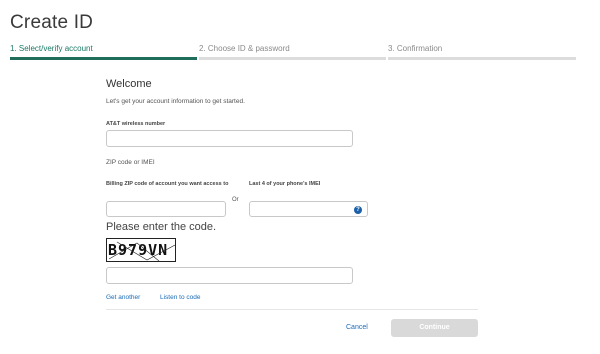 The height and width of the screenshot is (354, 600). Describe the element at coordinates (161, 227) in the screenshot. I see `captcha-prompt: Please enter the code.` at that location.